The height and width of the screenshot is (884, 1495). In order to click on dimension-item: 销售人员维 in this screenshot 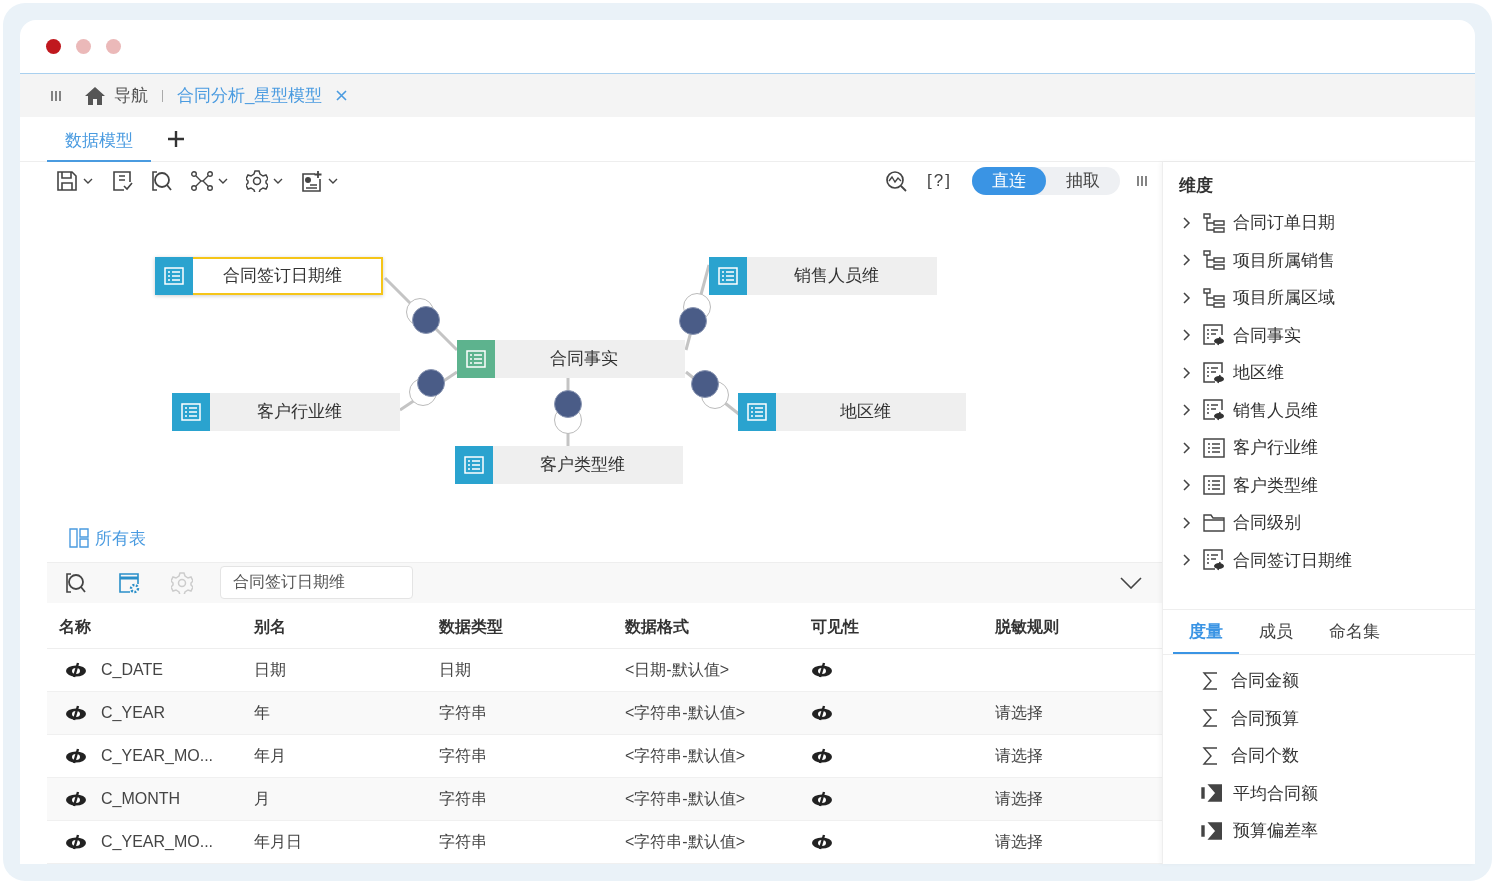, I will do `click(1329, 410)`.